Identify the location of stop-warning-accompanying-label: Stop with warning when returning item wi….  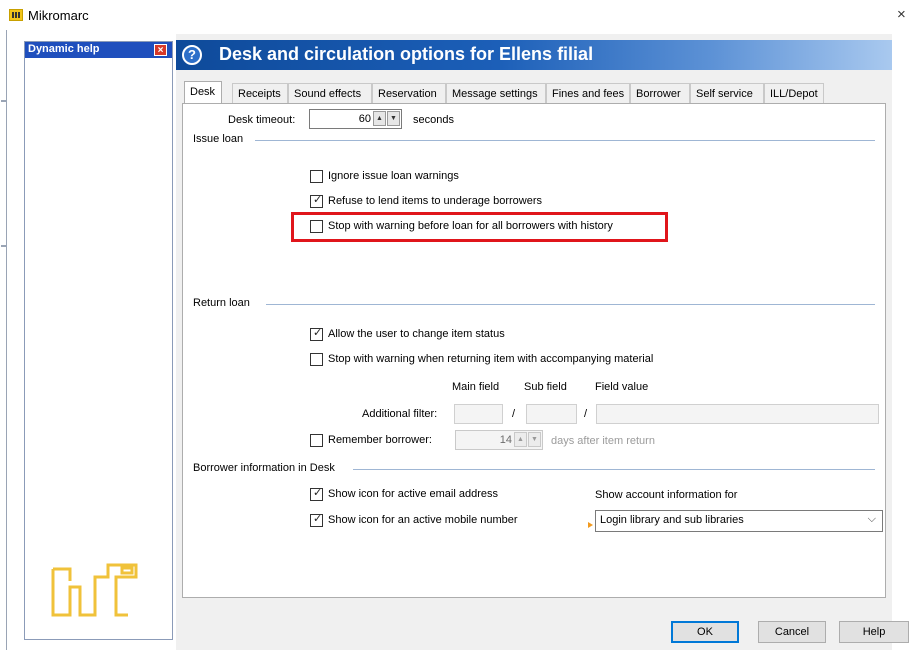
(491, 359).